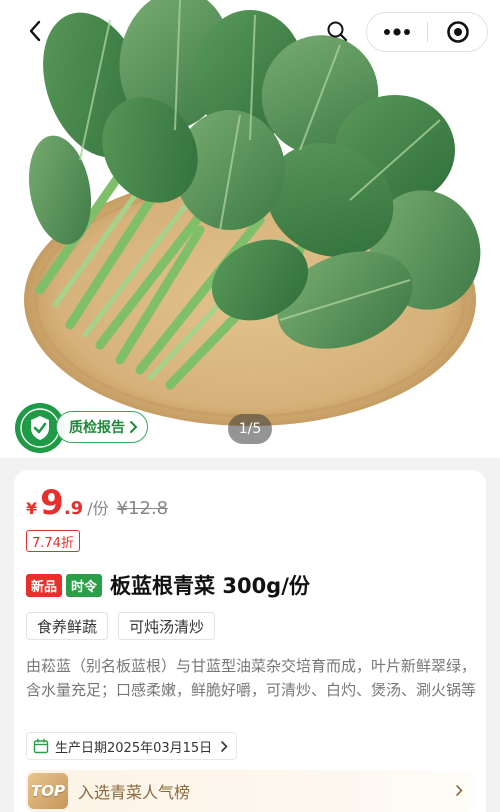  What do you see at coordinates (167, 626) in the screenshot?
I see `feature-tag: 可炖汤清炒` at bounding box center [167, 626].